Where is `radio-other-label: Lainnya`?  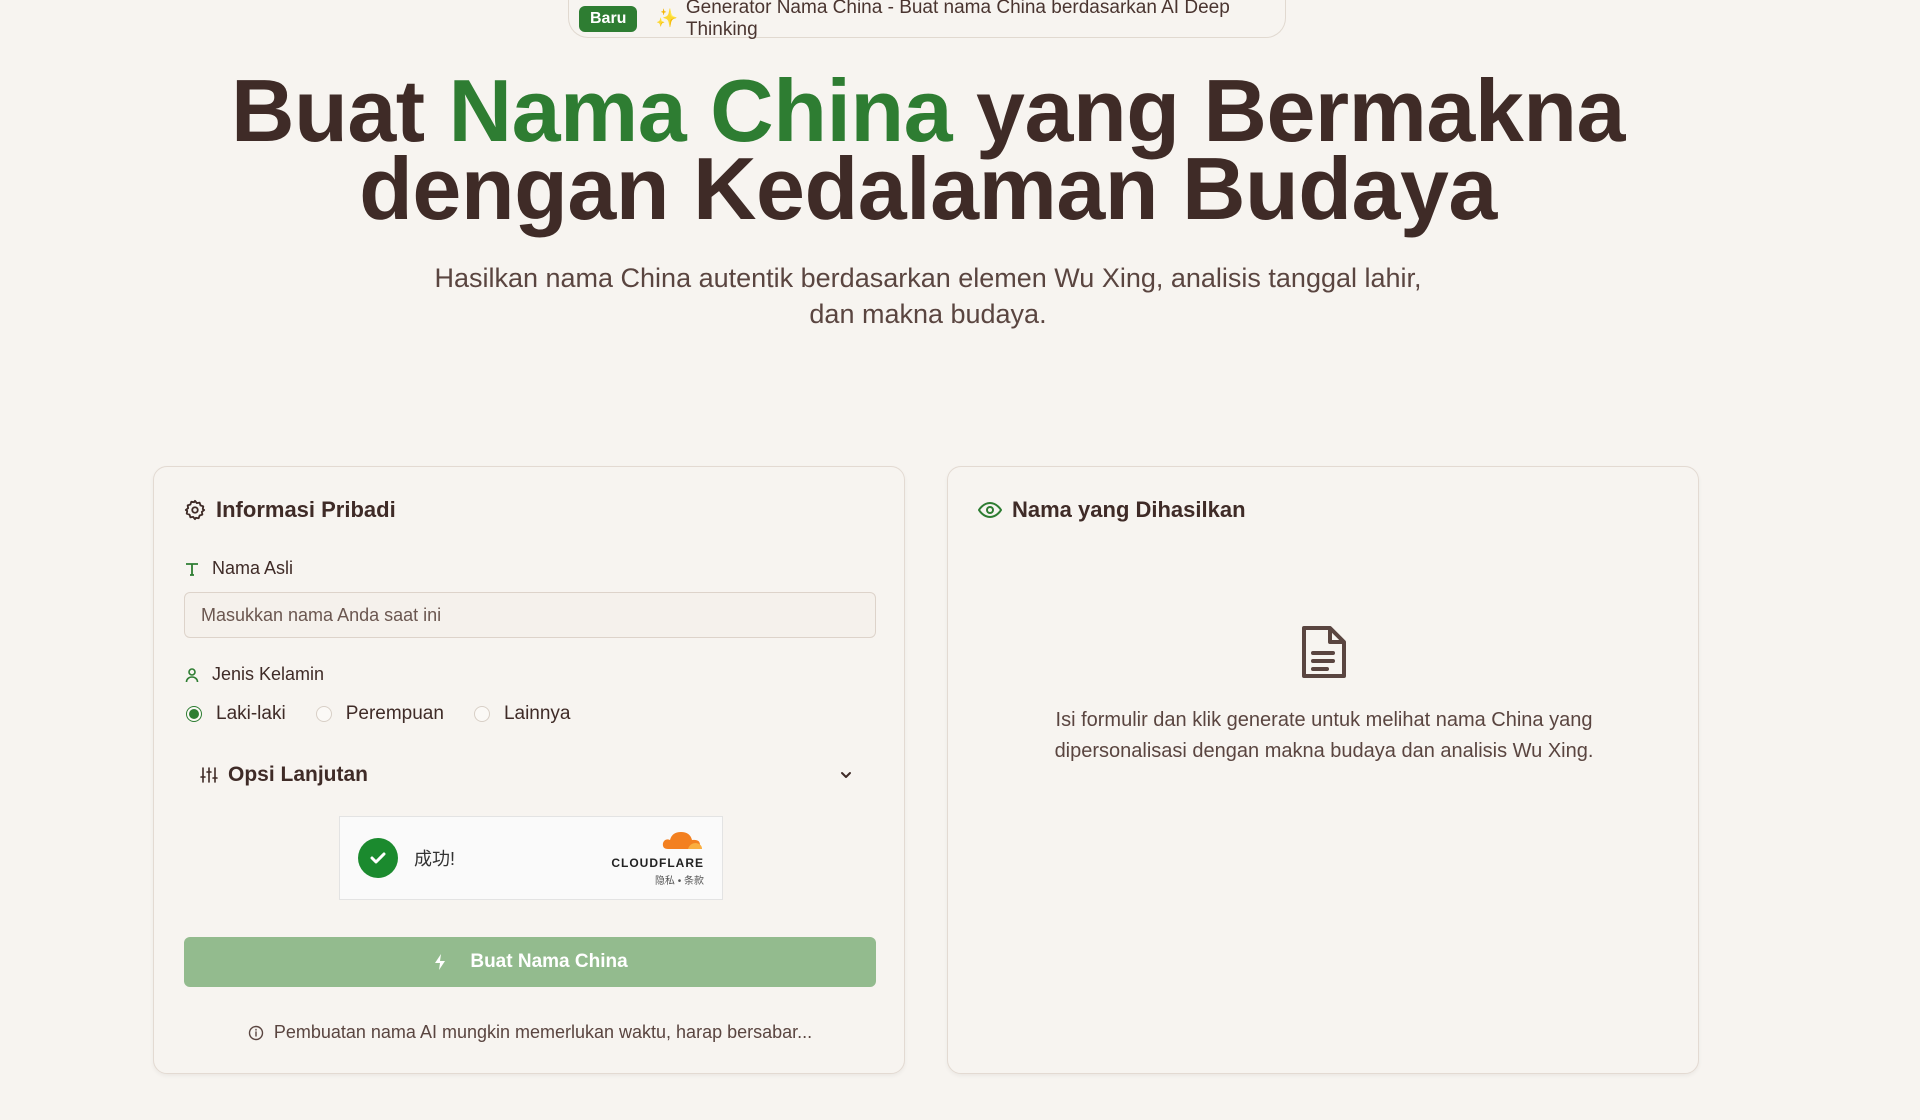
radio-other-label: Lainnya is located at coordinates (537, 713).